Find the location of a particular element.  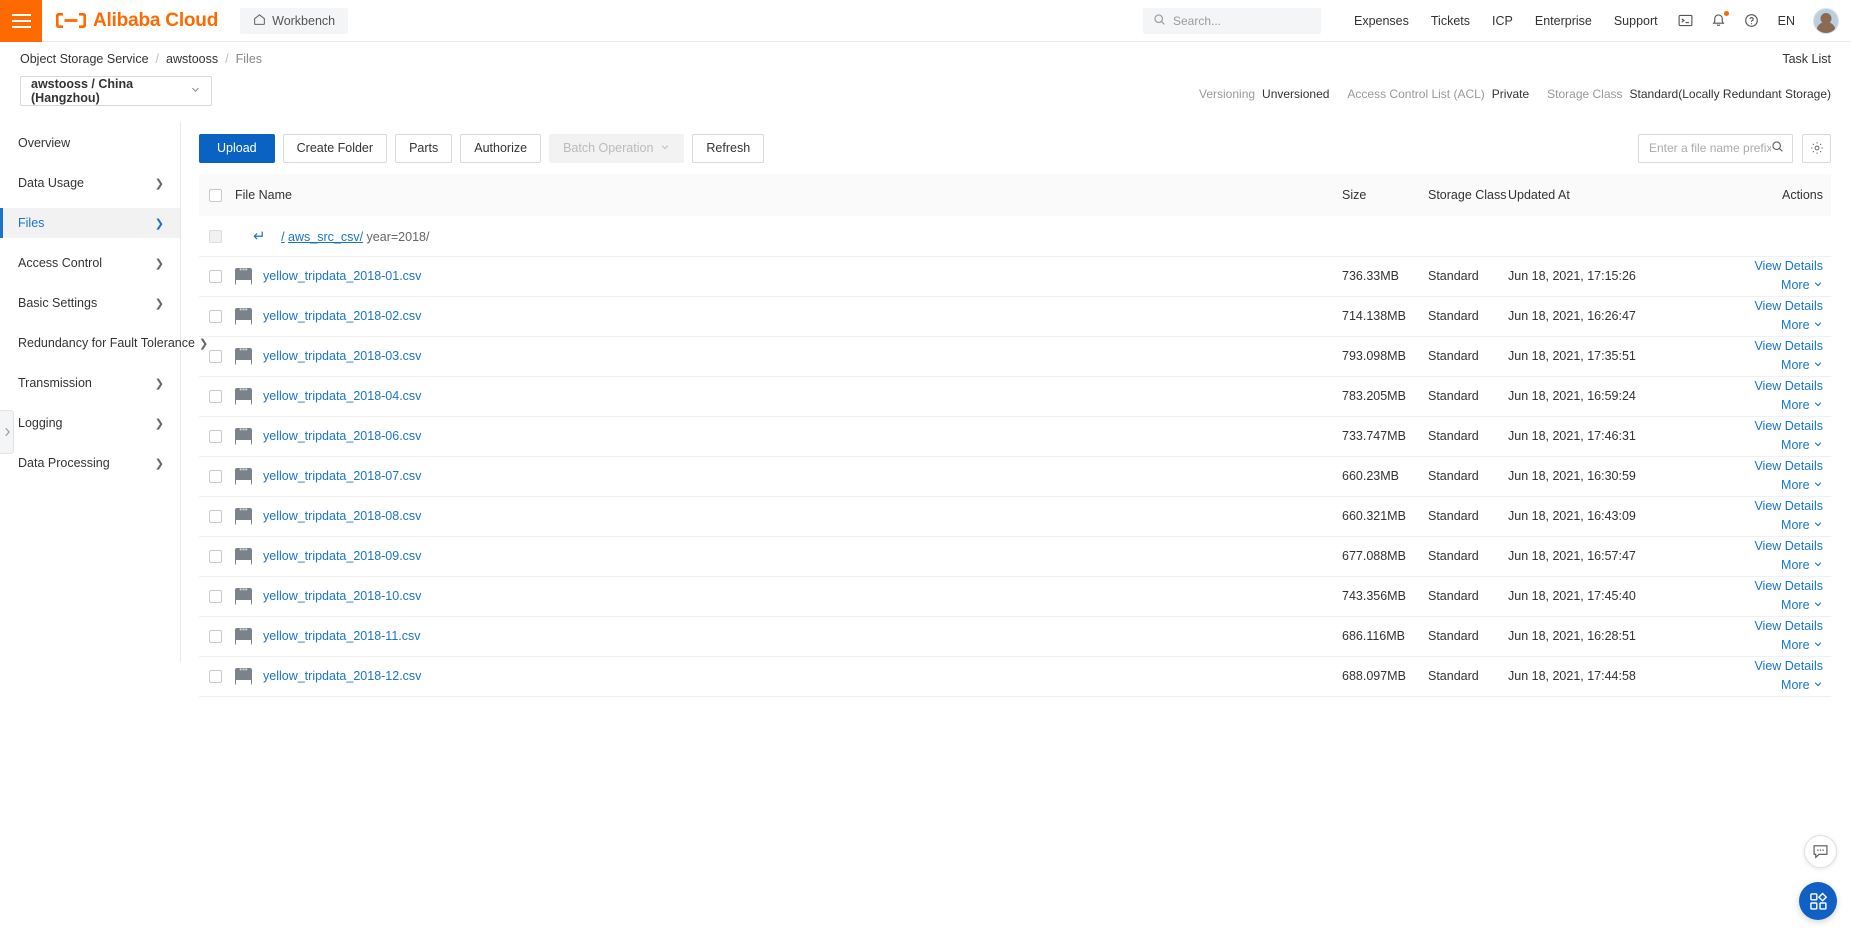

sidebar-item-data-processing: Data Processing ❯ is located at coordinates (90, 463).